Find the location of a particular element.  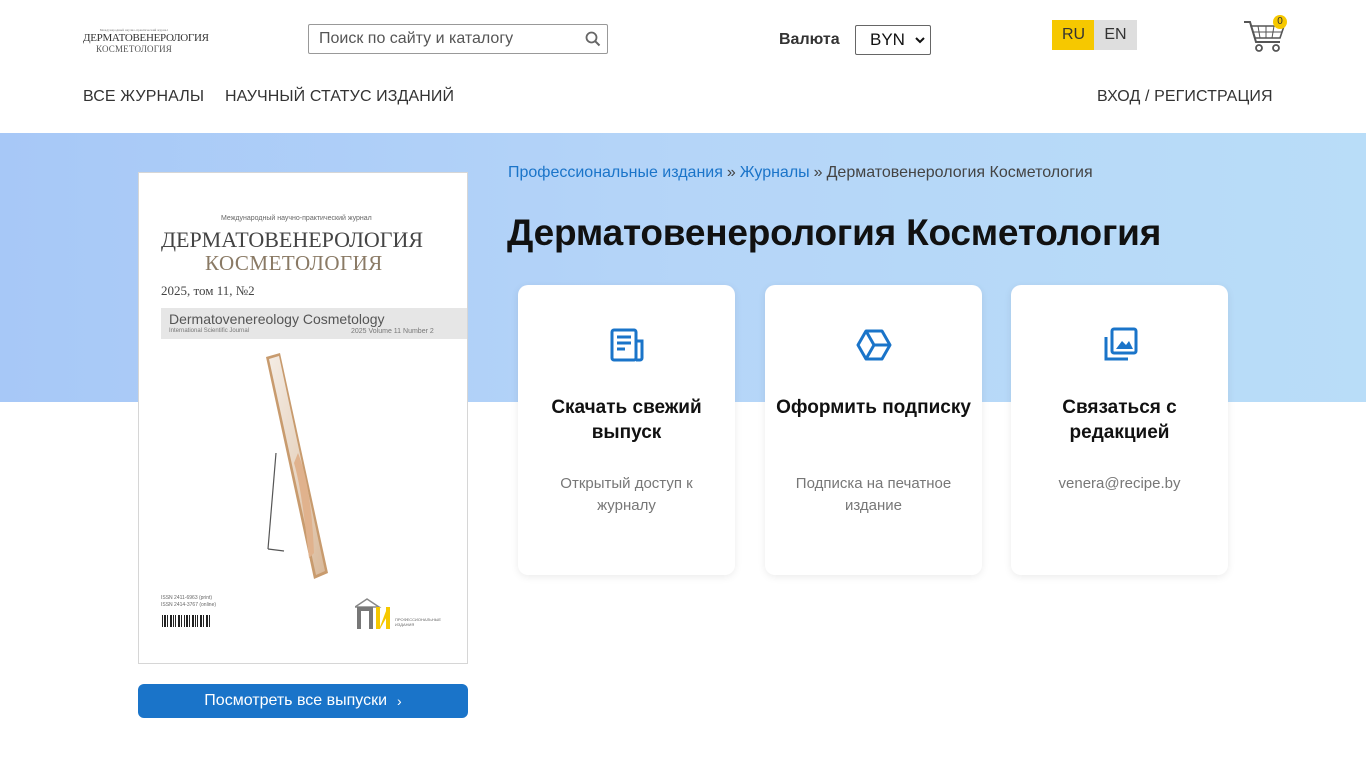

view-all-issues-button: Посмотреть все выпуски › is located at coordinates (303, 701).